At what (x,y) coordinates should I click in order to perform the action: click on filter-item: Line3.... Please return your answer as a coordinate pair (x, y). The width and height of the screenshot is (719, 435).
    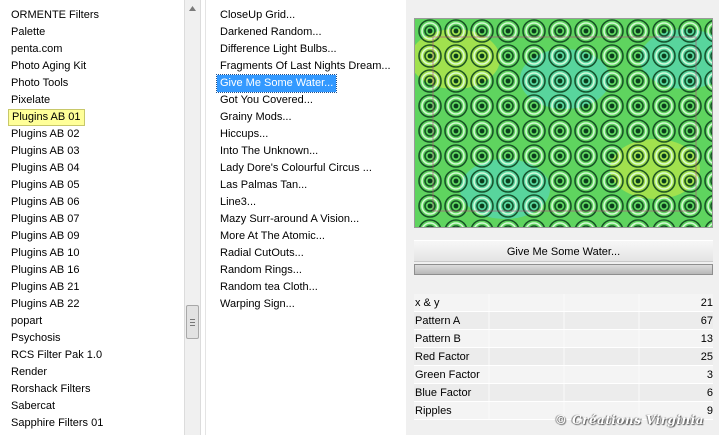
    Looking at the image, I should click on (238, 202).